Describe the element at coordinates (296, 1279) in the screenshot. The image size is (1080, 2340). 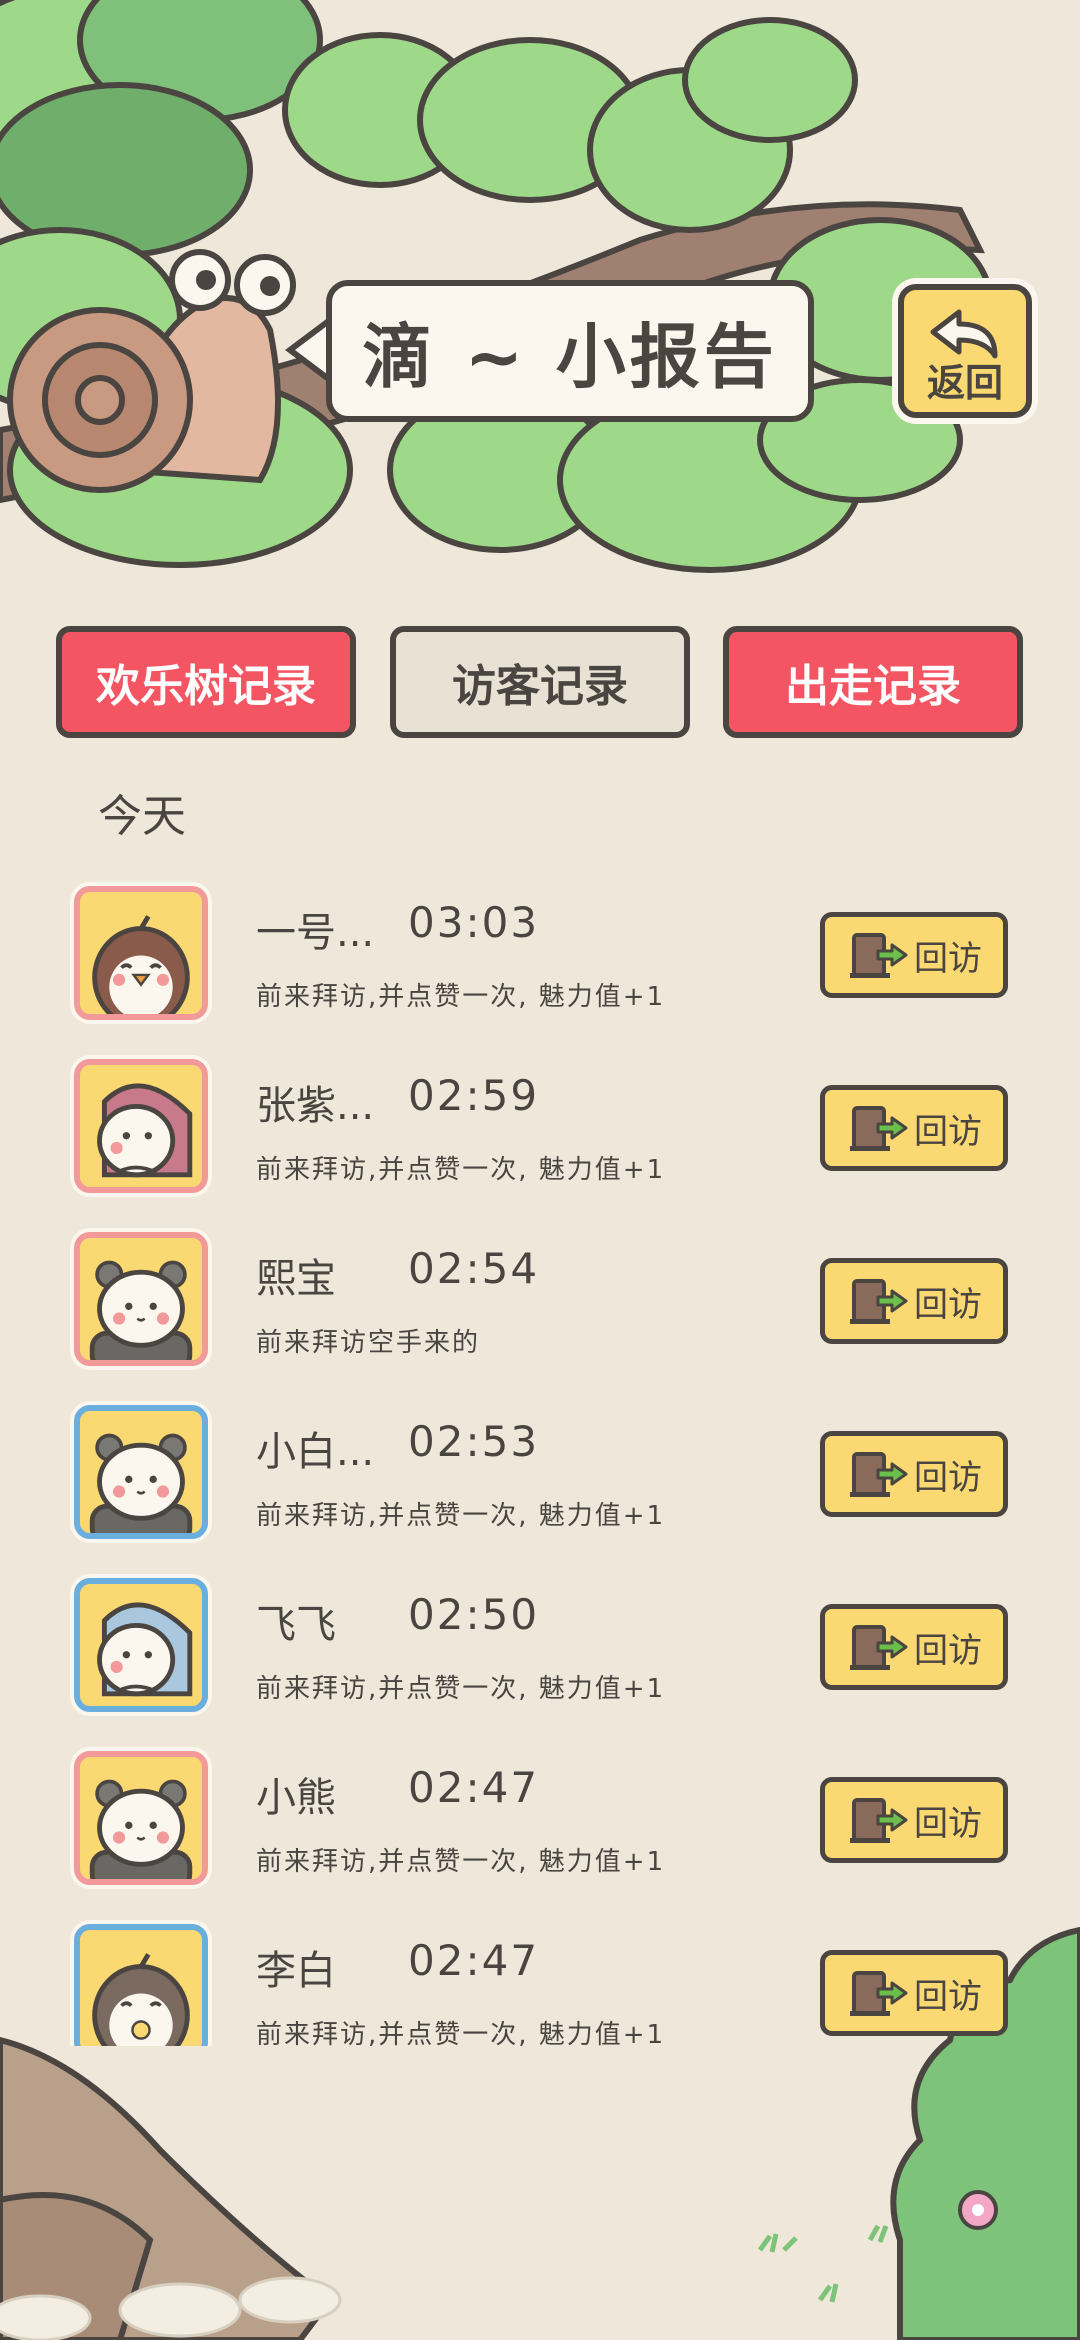
I see `visitor-name: 熙宝` at that location.